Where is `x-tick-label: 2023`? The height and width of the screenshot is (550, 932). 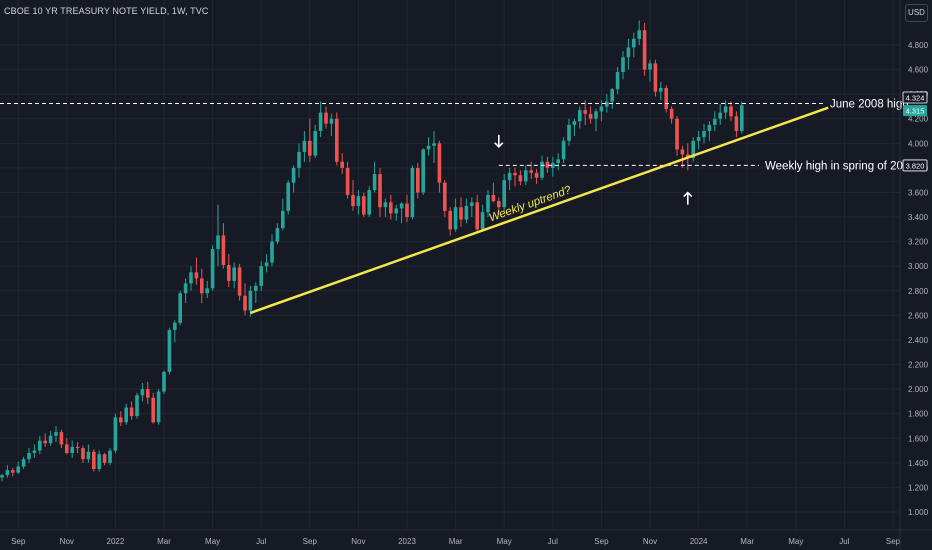 x-tick-label: 2023 is located at coordinates (407, 541).